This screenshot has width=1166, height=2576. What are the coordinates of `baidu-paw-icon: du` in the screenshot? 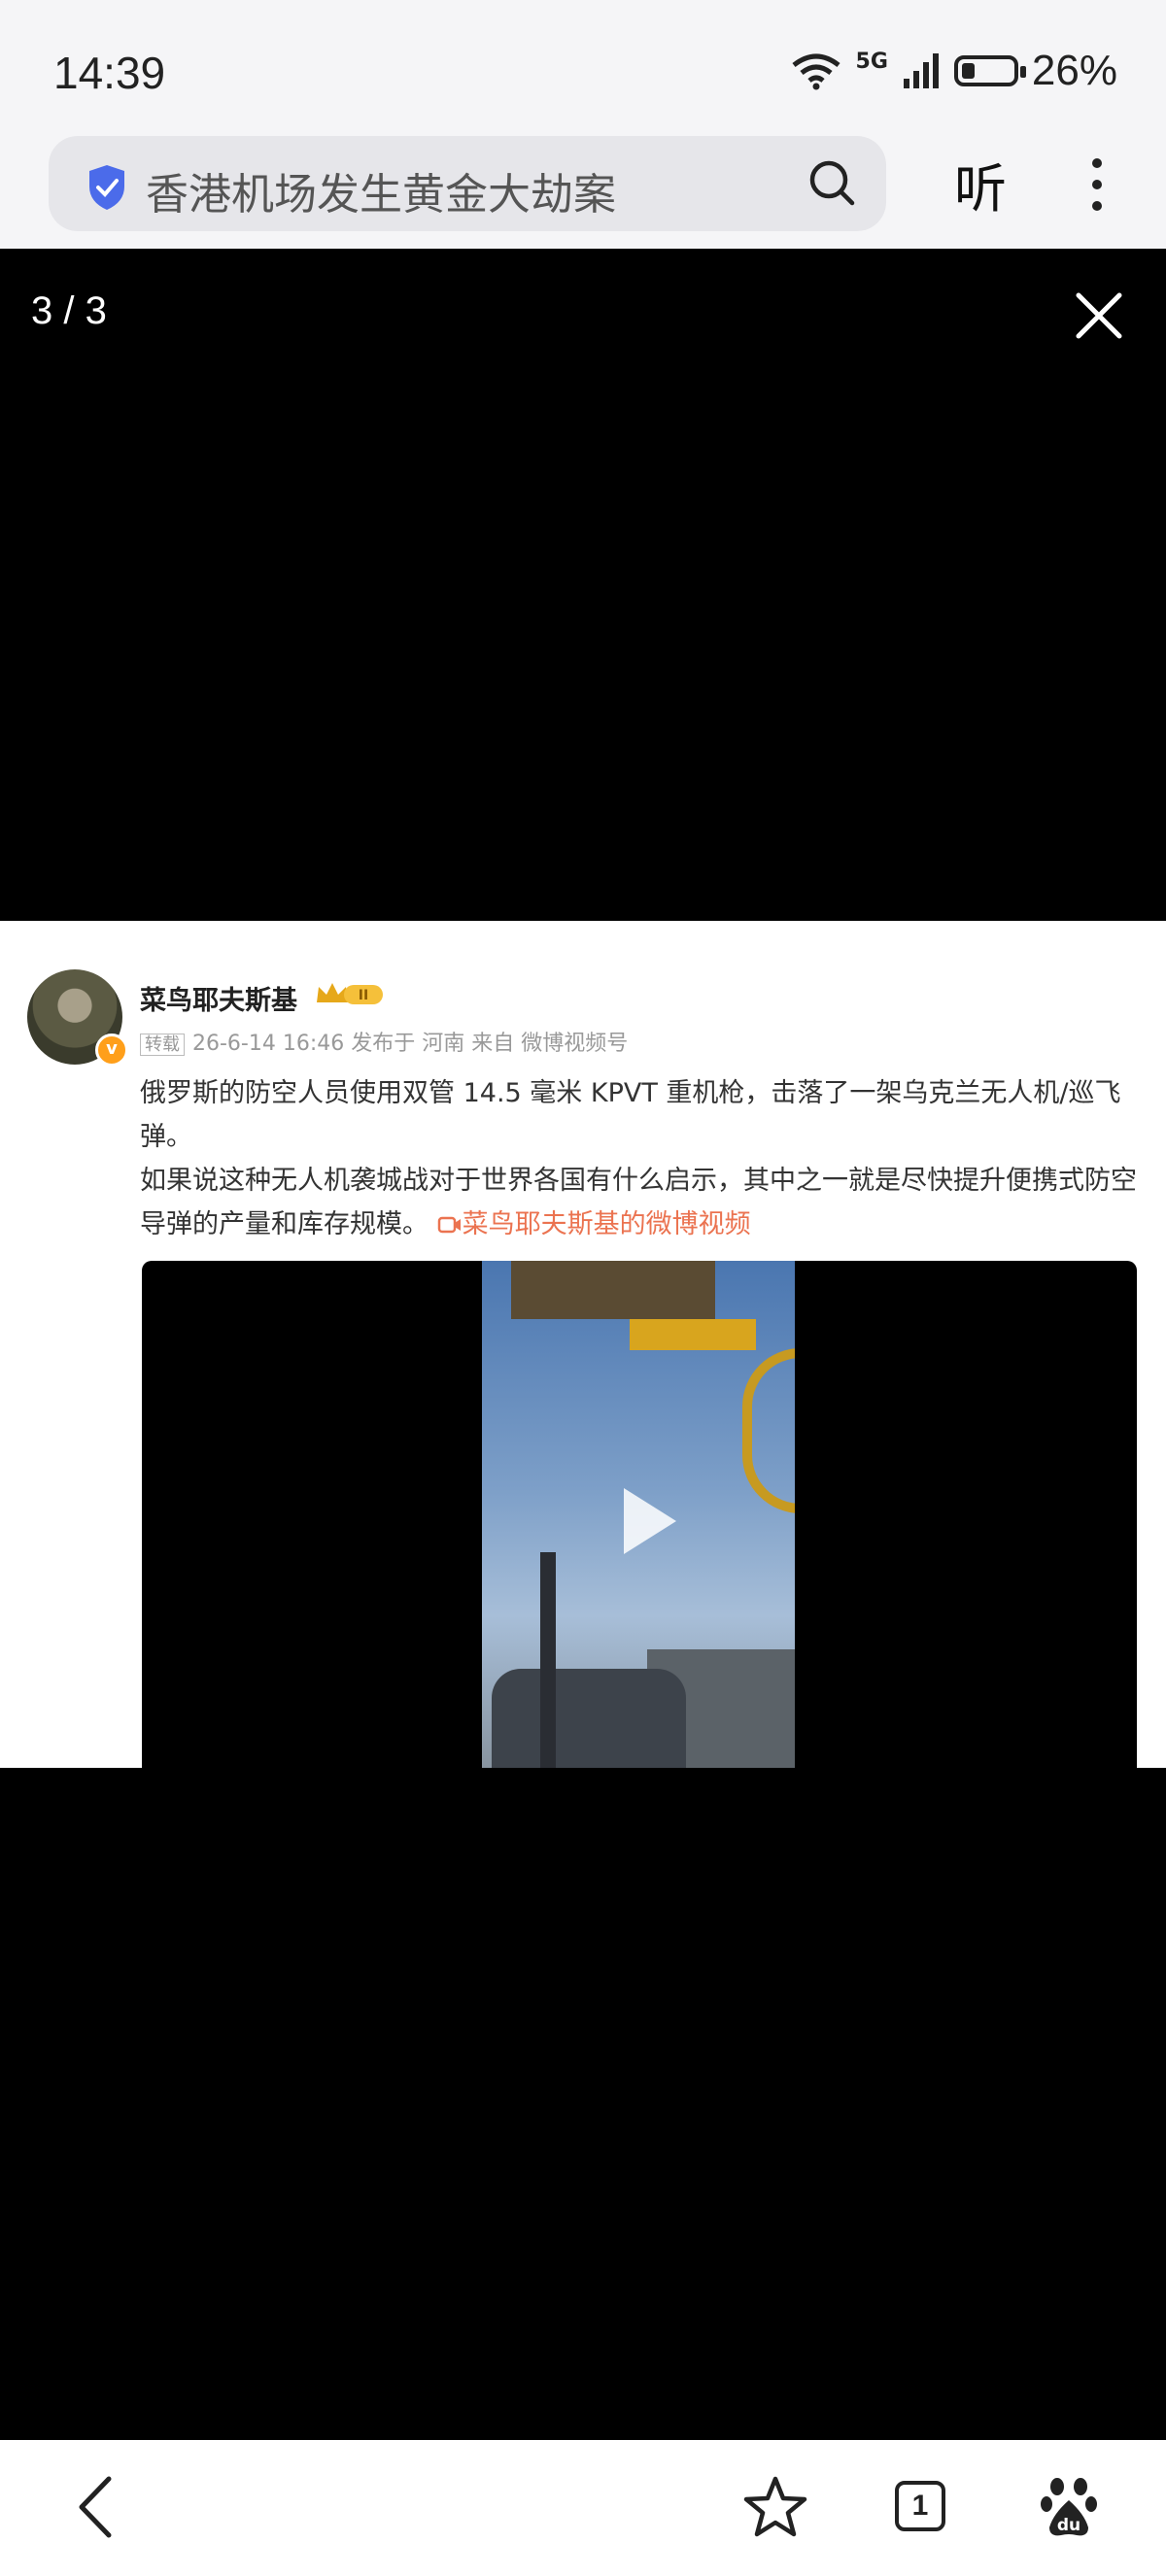 It's located at (1069, 2507).